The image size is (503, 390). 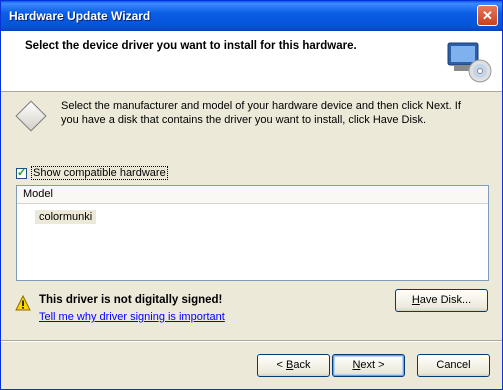 What do you see at coordinates (23, 303) in the screenshot?
I see `warning-icon` at bounding box center [23, 303].